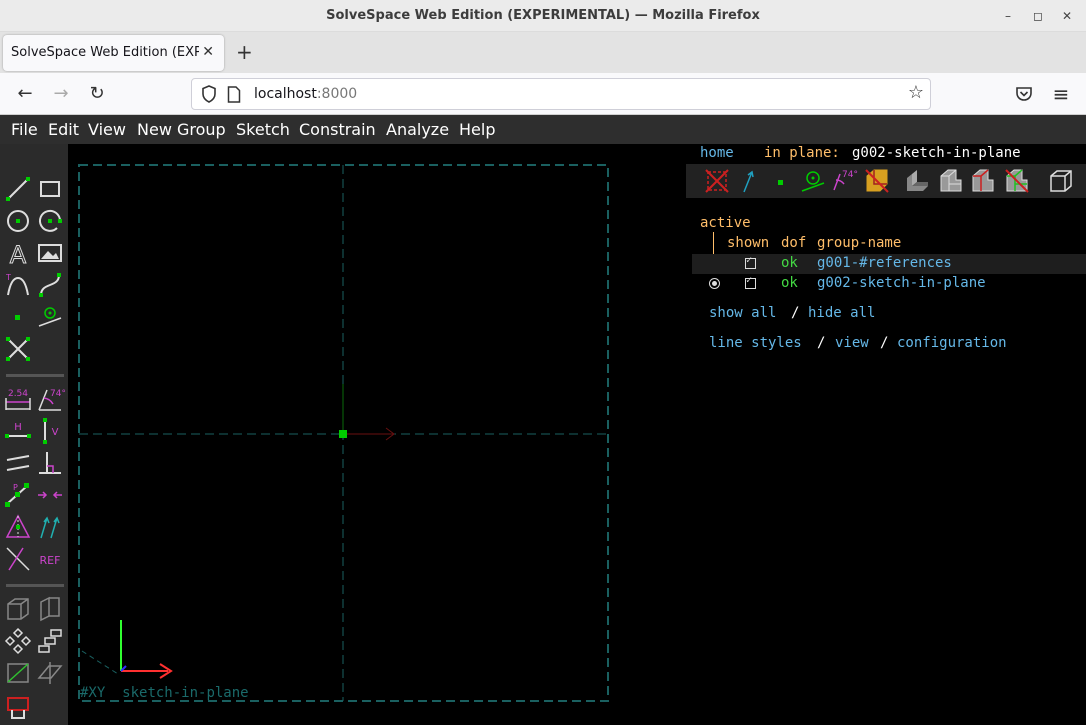 The width and height of the screenshot is (1086, 725). I want to click on menu-new-group: New Group, so click(181, 129).